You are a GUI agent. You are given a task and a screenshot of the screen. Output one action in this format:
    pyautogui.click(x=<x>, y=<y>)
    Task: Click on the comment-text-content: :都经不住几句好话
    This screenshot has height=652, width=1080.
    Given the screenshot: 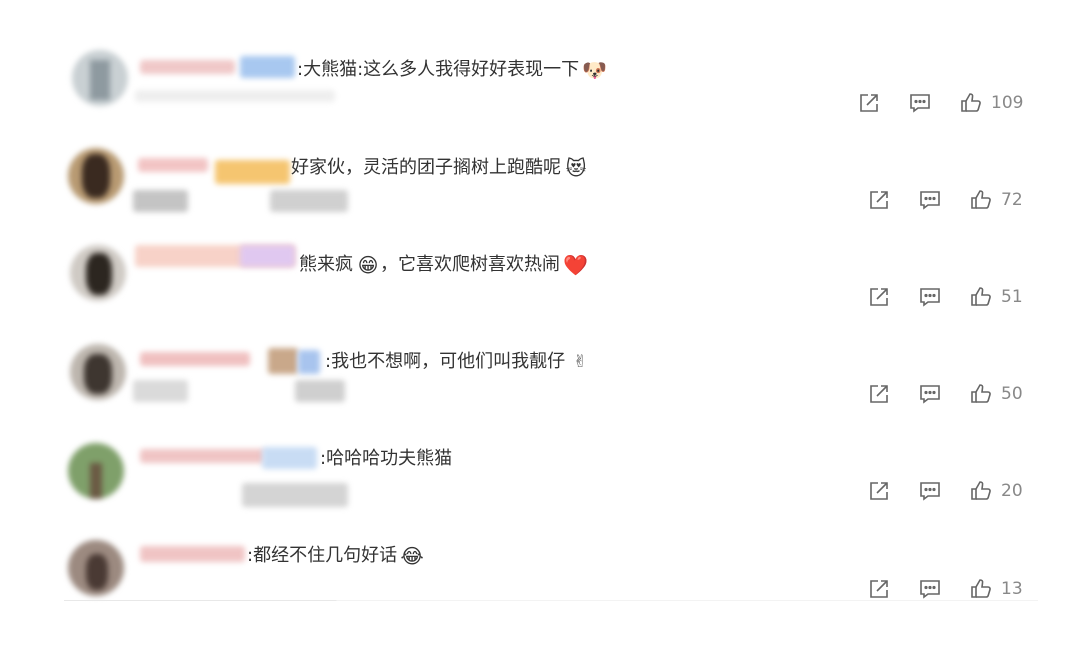 What is the action you would take?
    pyautogui.click(x=322, y=555)
    